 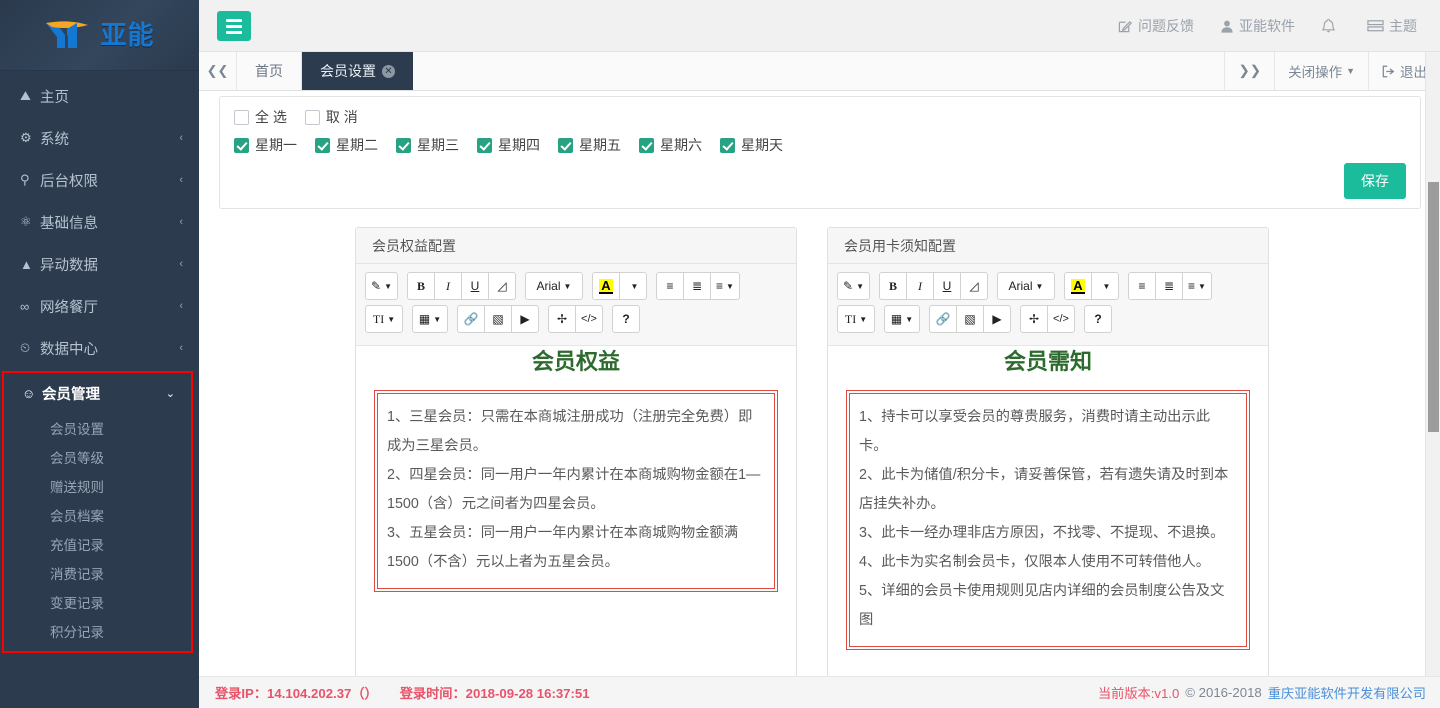 What do you see at coordinates (1347, 692) in the screenshot?
I see `company-link: 重庆亚能软件开发有限公司` at bounding box center [1347, 692].